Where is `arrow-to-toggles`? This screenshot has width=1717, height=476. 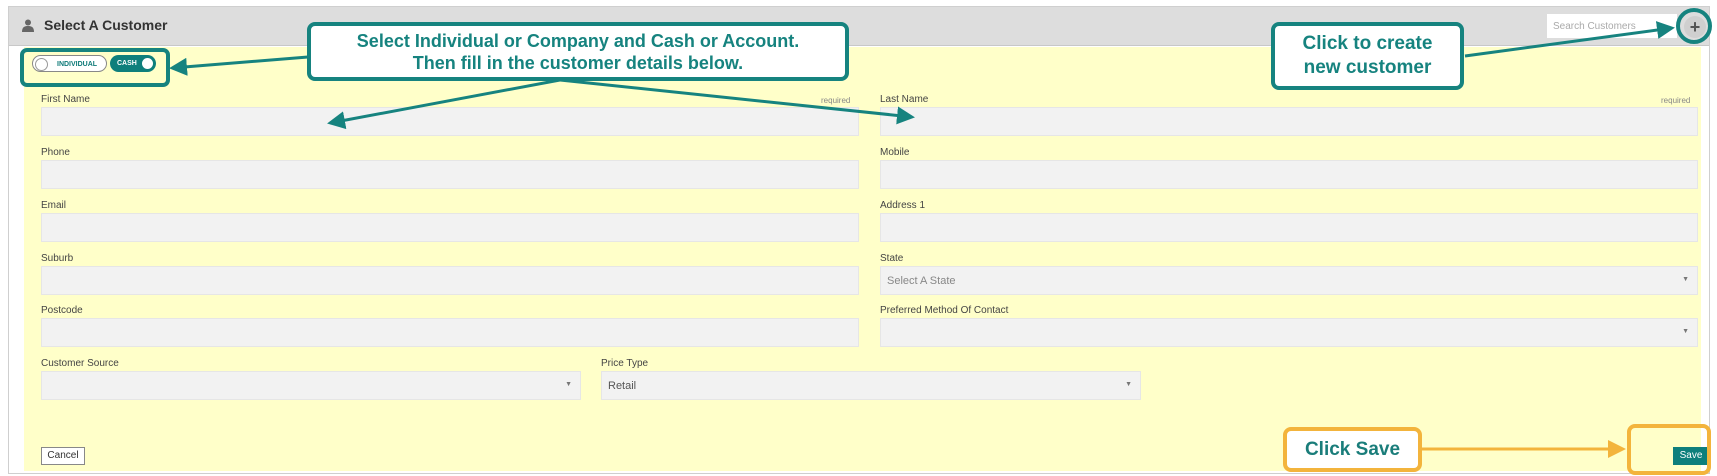
arrow-to-toggles is located at coordinates (239, 65).